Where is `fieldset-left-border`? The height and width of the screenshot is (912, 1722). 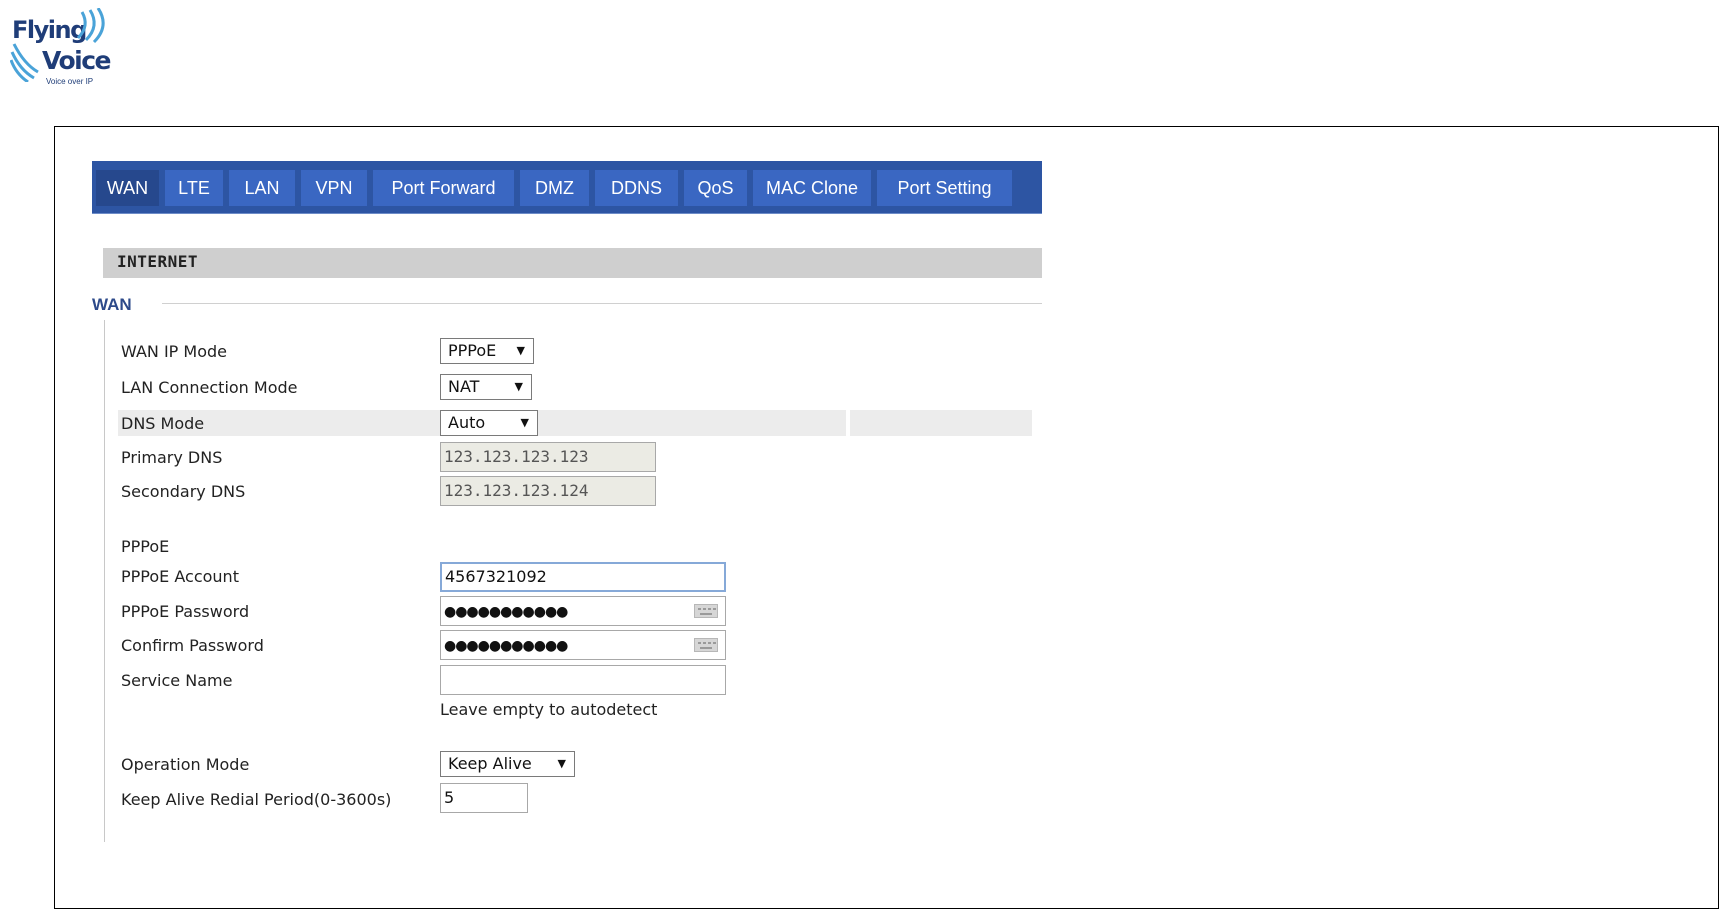 fieldset-left-border is located at coordinates (104, 581).